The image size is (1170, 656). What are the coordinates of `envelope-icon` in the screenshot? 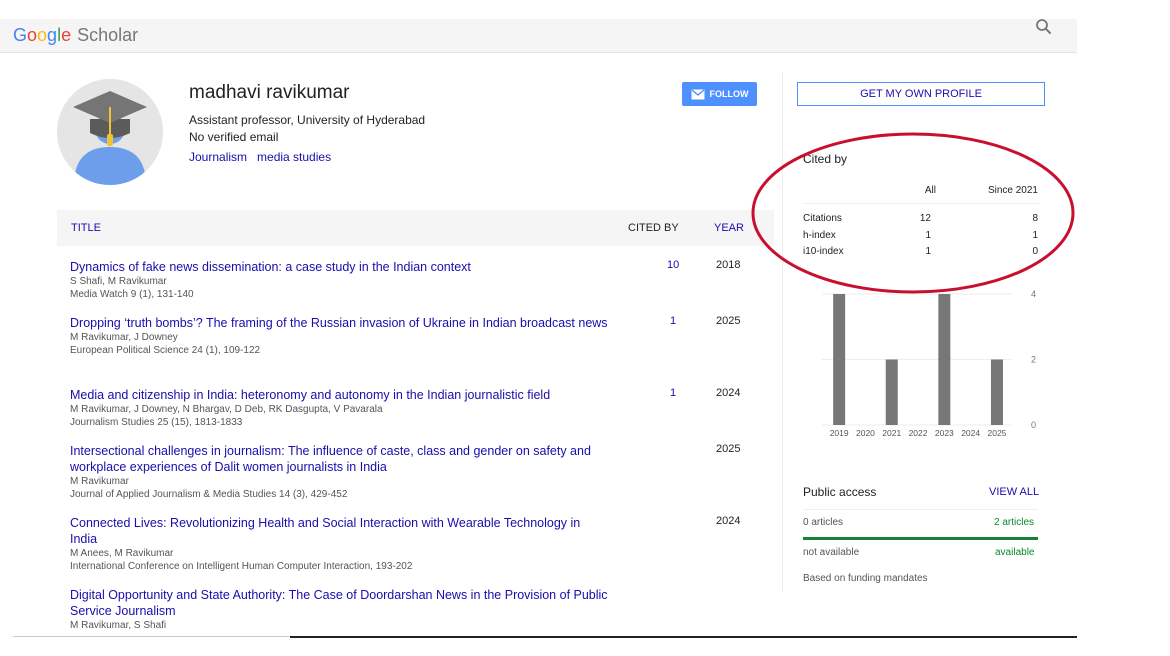 It's located at (697, 93).